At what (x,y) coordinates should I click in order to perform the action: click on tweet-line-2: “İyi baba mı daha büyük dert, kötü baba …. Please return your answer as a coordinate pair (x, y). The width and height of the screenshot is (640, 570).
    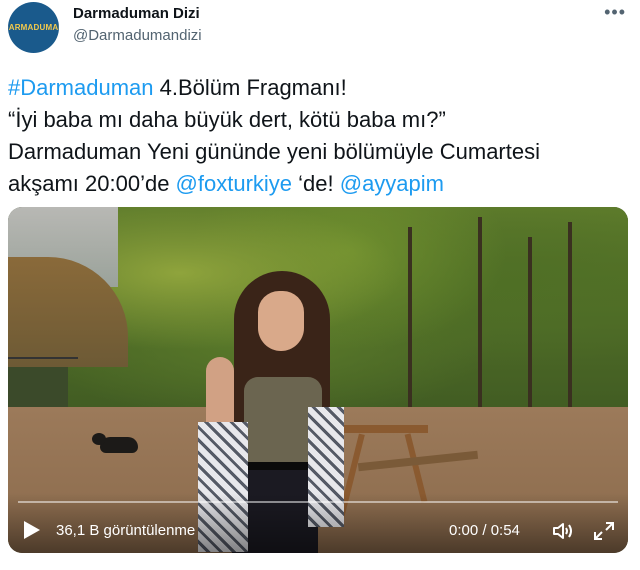
    Looking at the image, I should click on (227, 119).